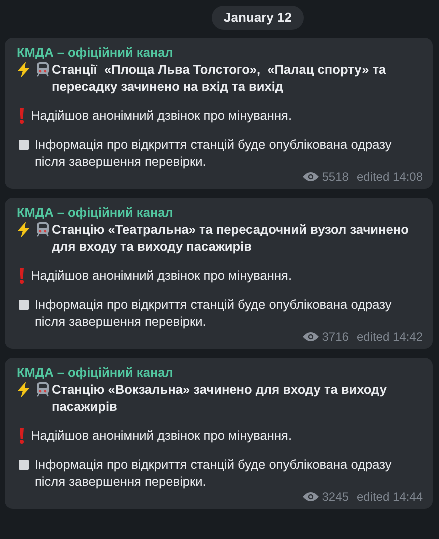  What do you see at coordinates (220, 398) in the screenshot?
I see `headline-text: Станцію «Вокзальна» зачинено для входу та виходу пасажирів` at bounding box center [220, 398].